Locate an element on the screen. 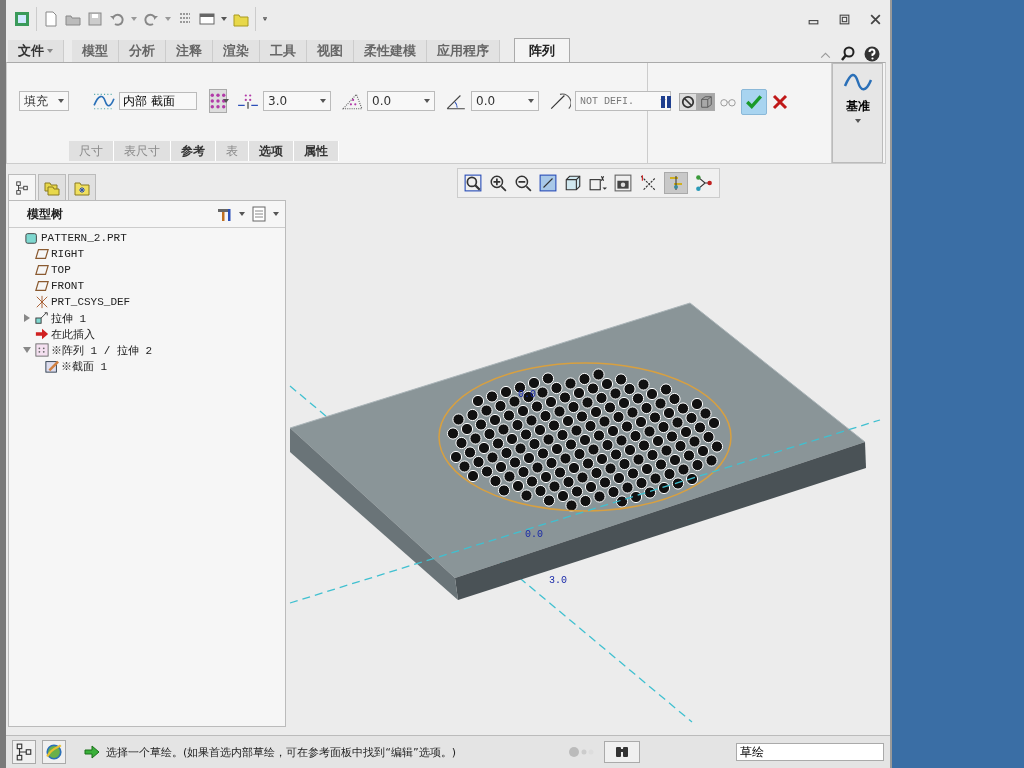 This screenshot has height=768, width=1024. window-icon is located at coordinates (207, 19).